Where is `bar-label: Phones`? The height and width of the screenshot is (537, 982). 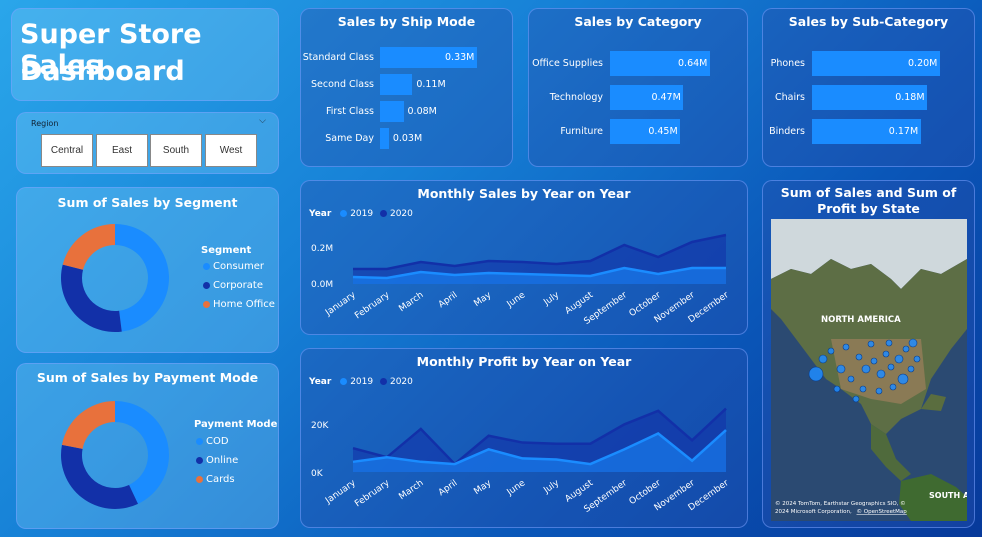 bar-label: Phones is located at coordinates (787, 63).